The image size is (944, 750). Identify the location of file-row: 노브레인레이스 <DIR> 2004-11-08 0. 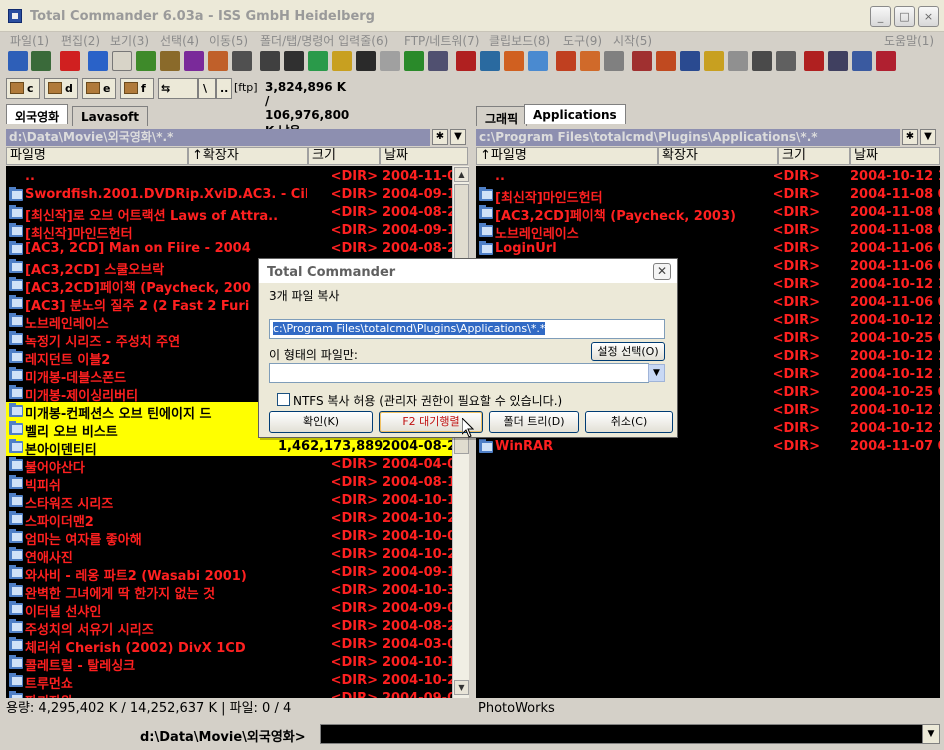
(708, 232).